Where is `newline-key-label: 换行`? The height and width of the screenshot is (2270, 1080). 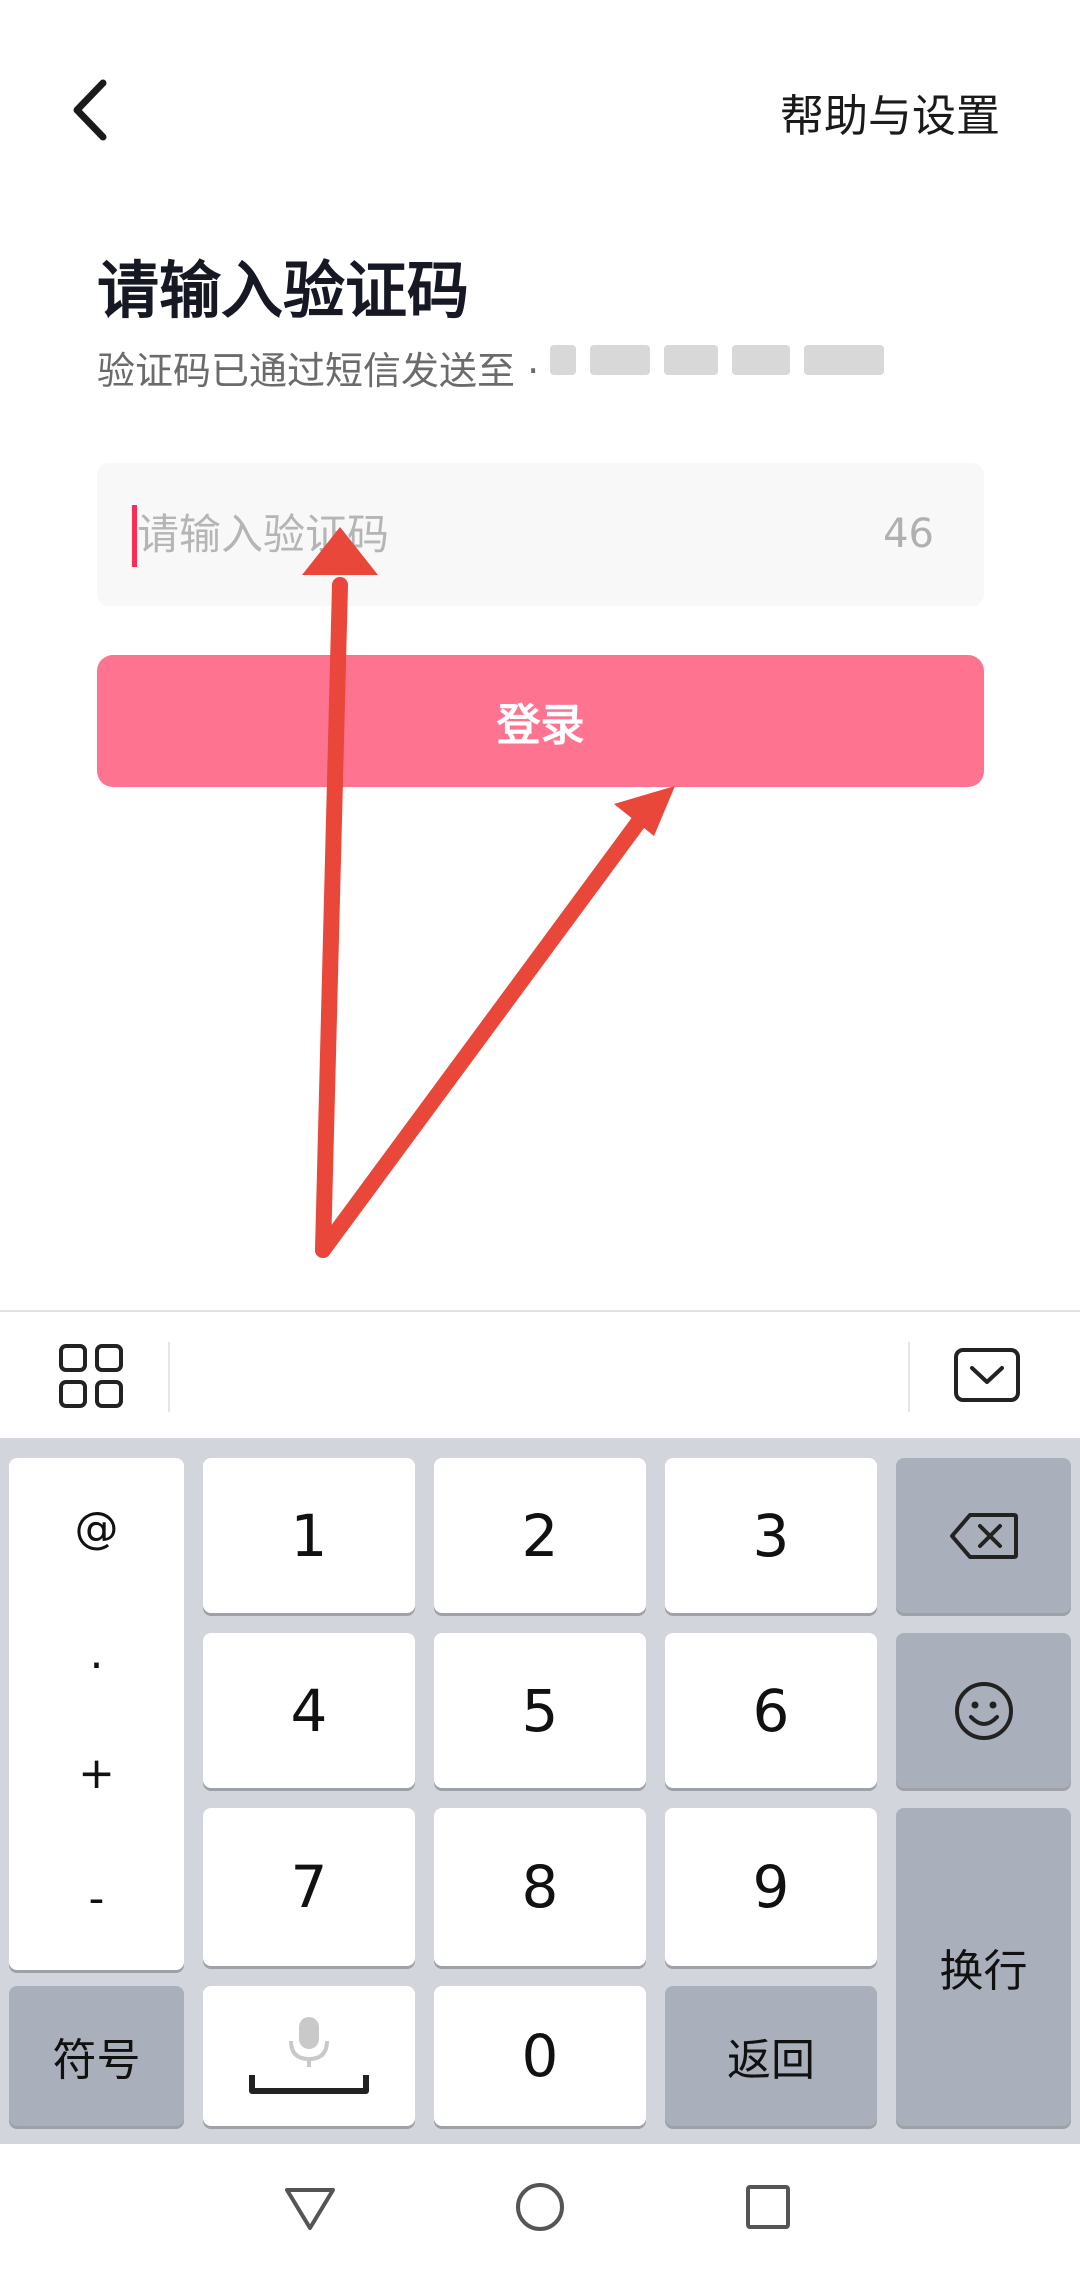
newline-key-label: 换行 is located at coordinates (983, 1971).